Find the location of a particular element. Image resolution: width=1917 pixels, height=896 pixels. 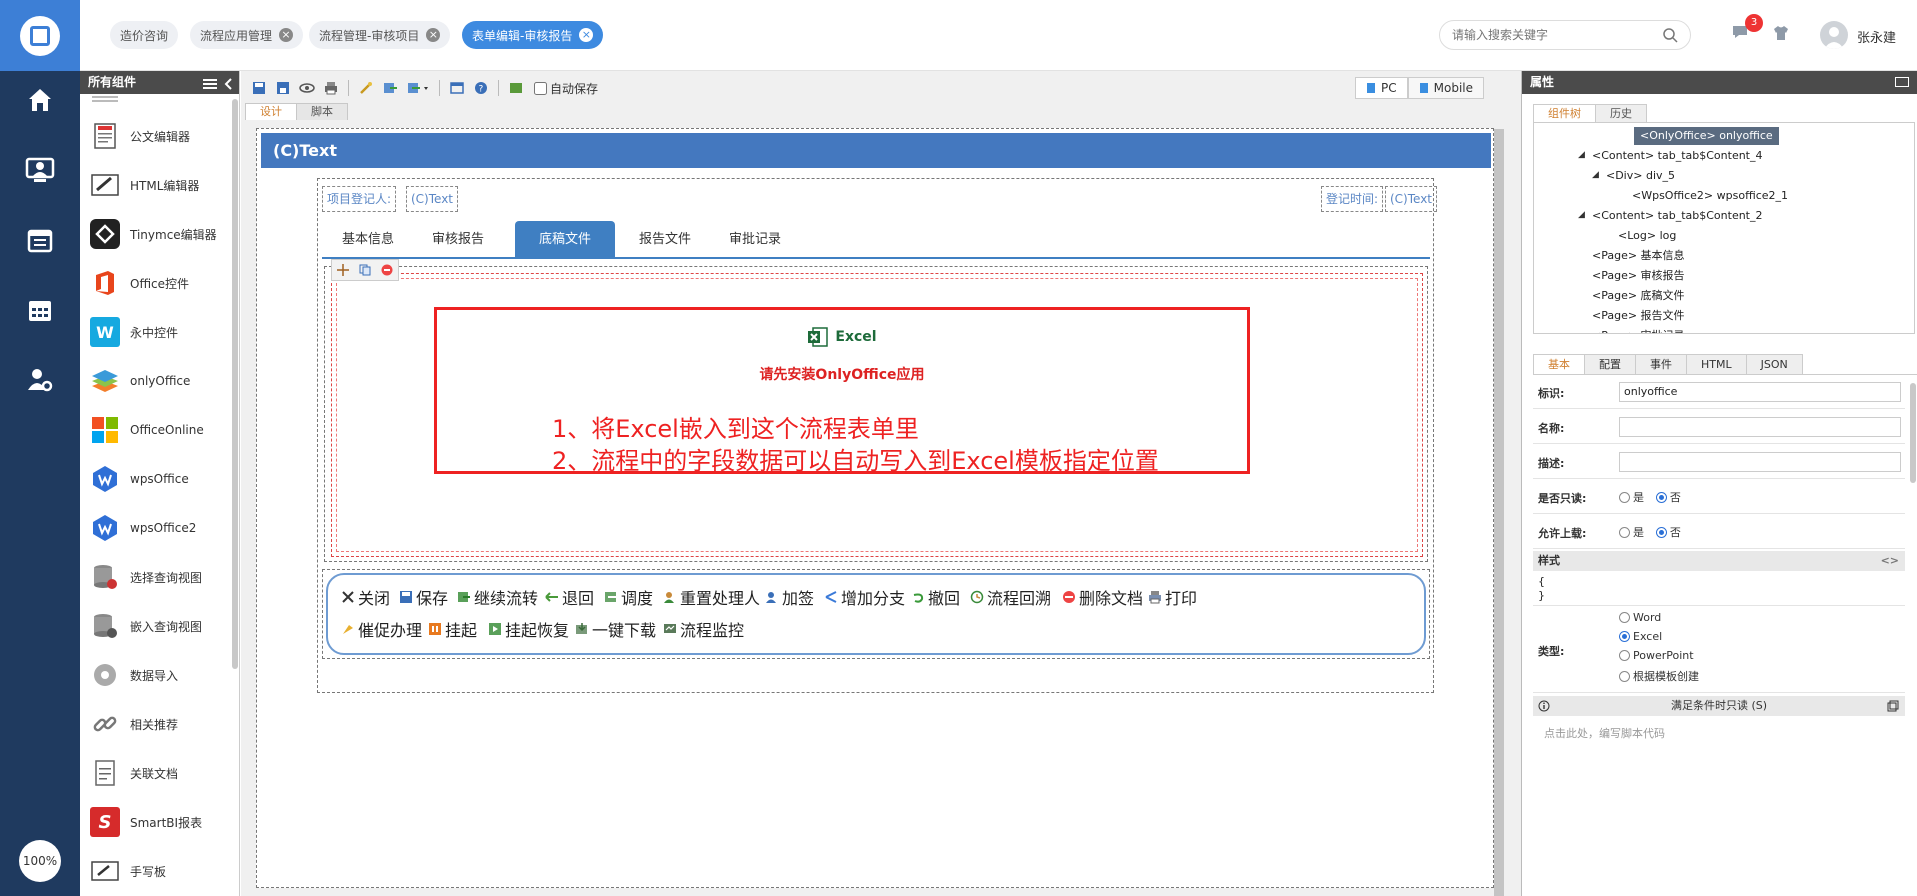

action-delete-button: 删除文档 is located at coordinates (1102, 597).